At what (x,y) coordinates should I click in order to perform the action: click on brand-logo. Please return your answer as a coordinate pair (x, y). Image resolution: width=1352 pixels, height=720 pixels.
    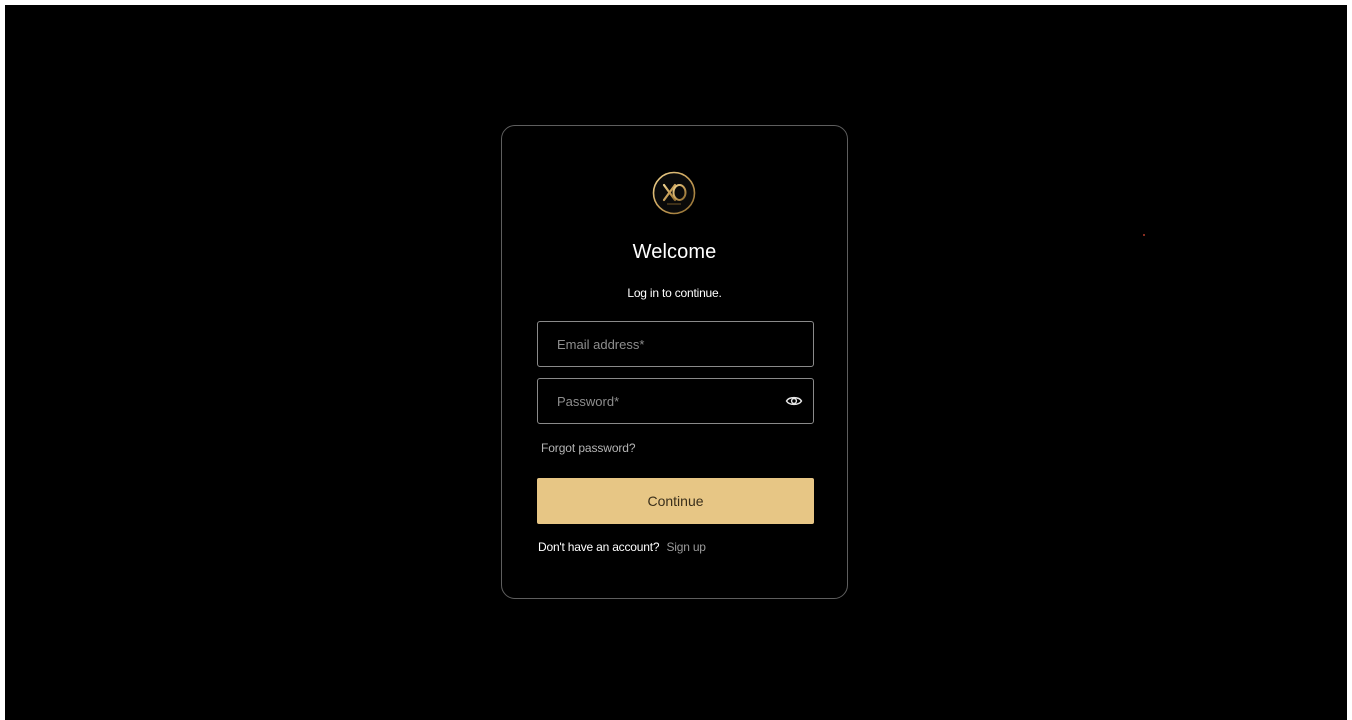
    Looking at the image, I should click on (674, 193).